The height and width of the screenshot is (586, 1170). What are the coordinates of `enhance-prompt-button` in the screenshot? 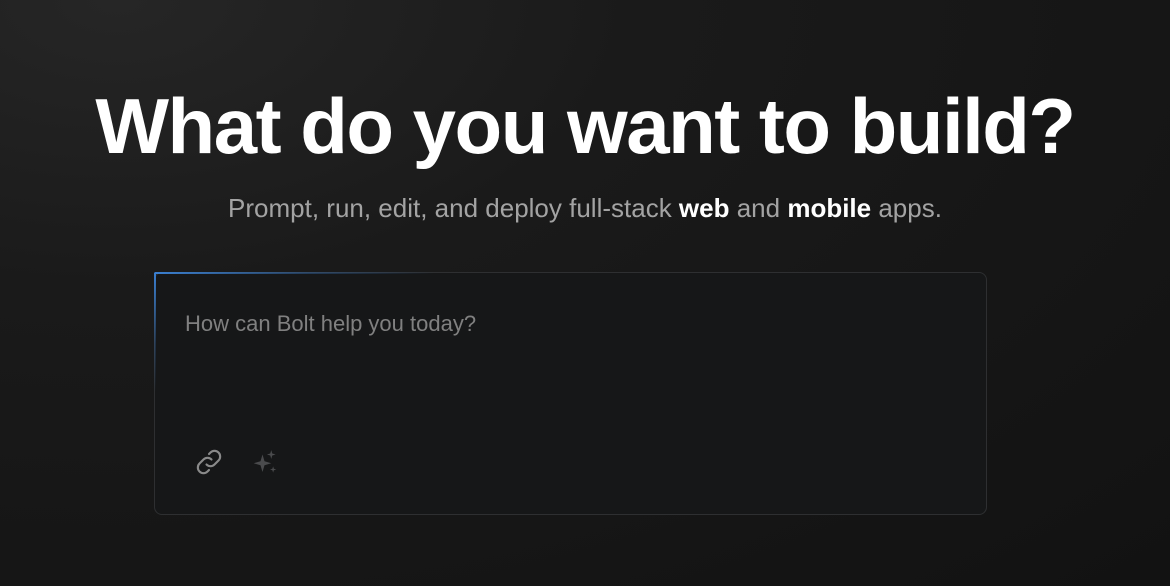 It's located at (265, 462).